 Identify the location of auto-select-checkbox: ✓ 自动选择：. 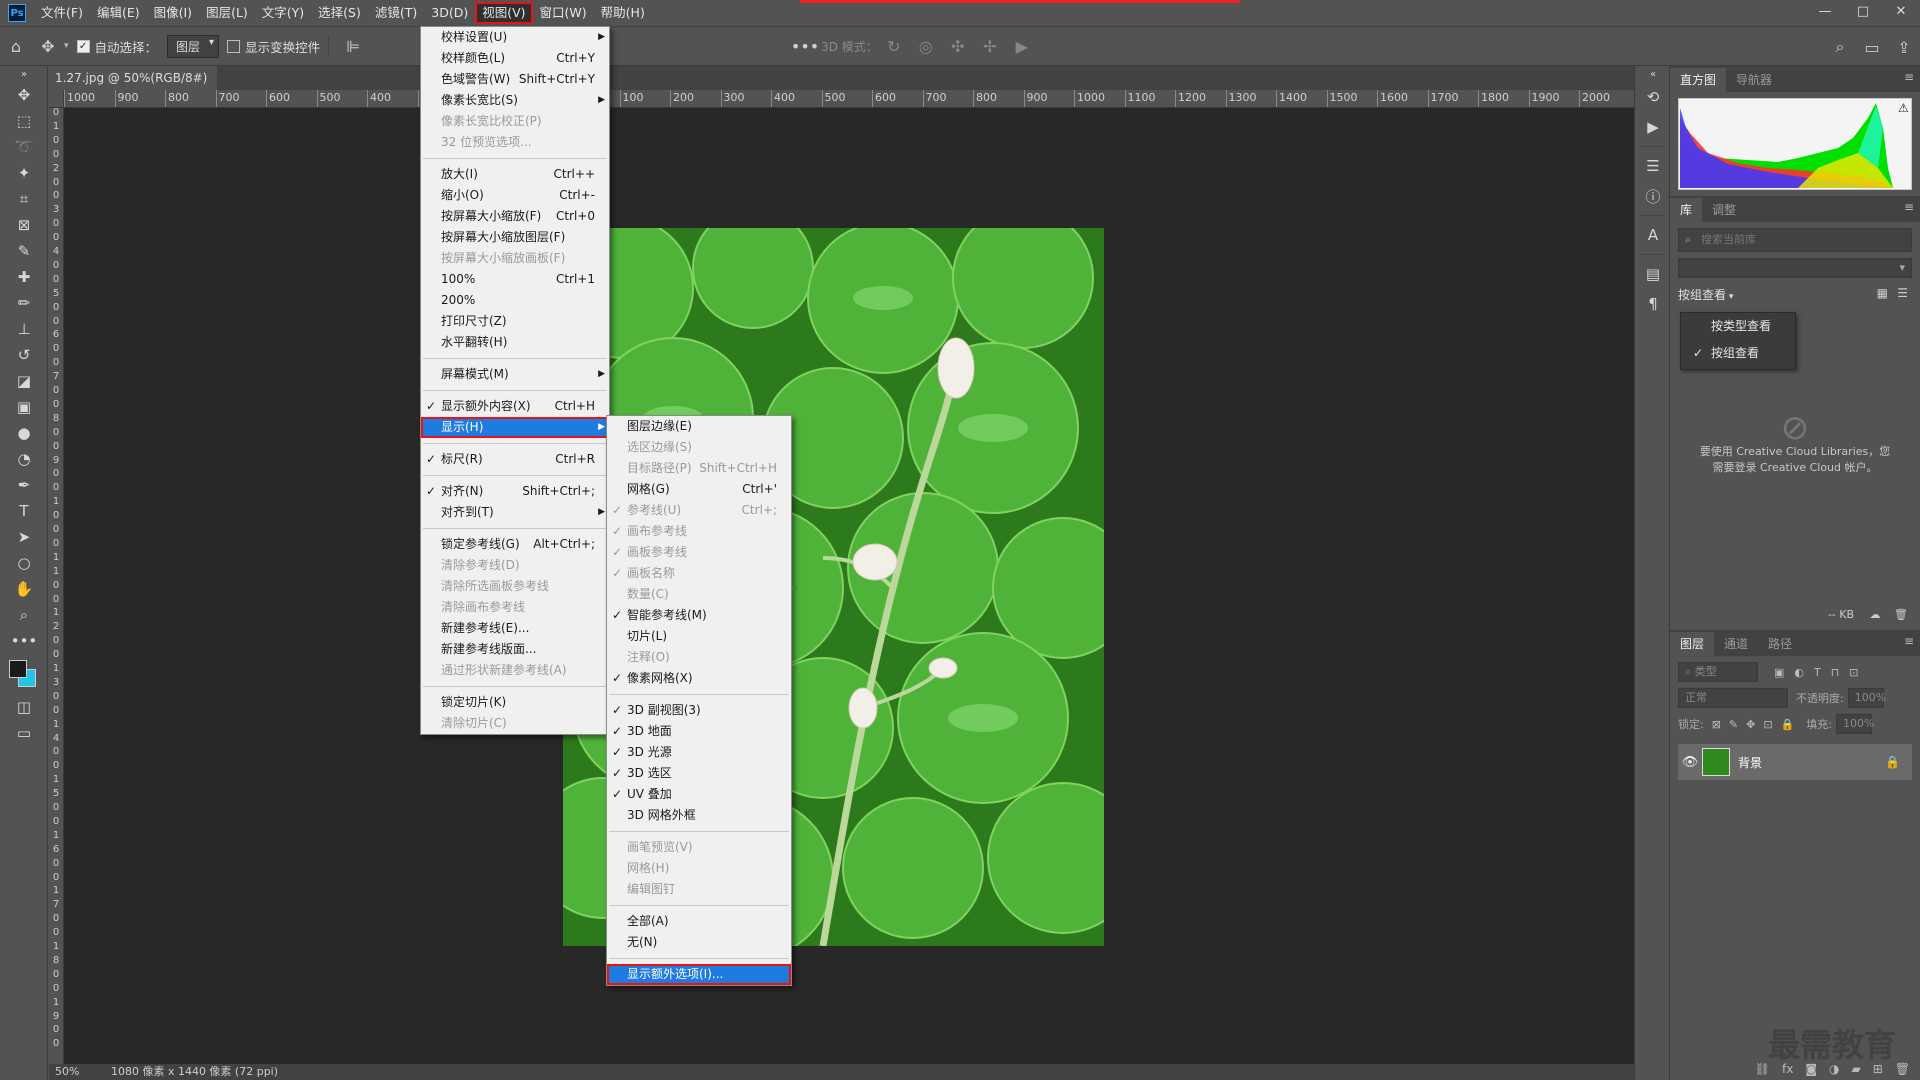
(116, 46).